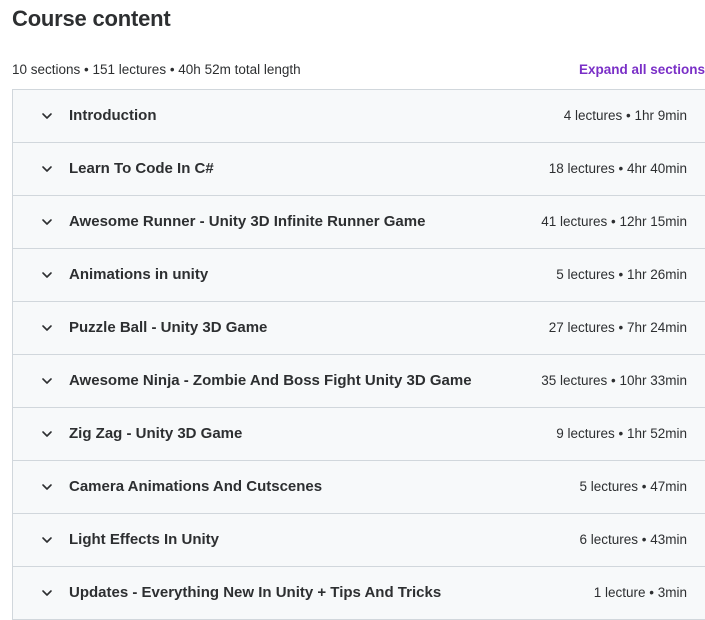 The width and height of the screenshot is (705, 620). Describe the element at coordinates (139, 274) in the screenshot. I see `section-title: Animations in unity` at that location.